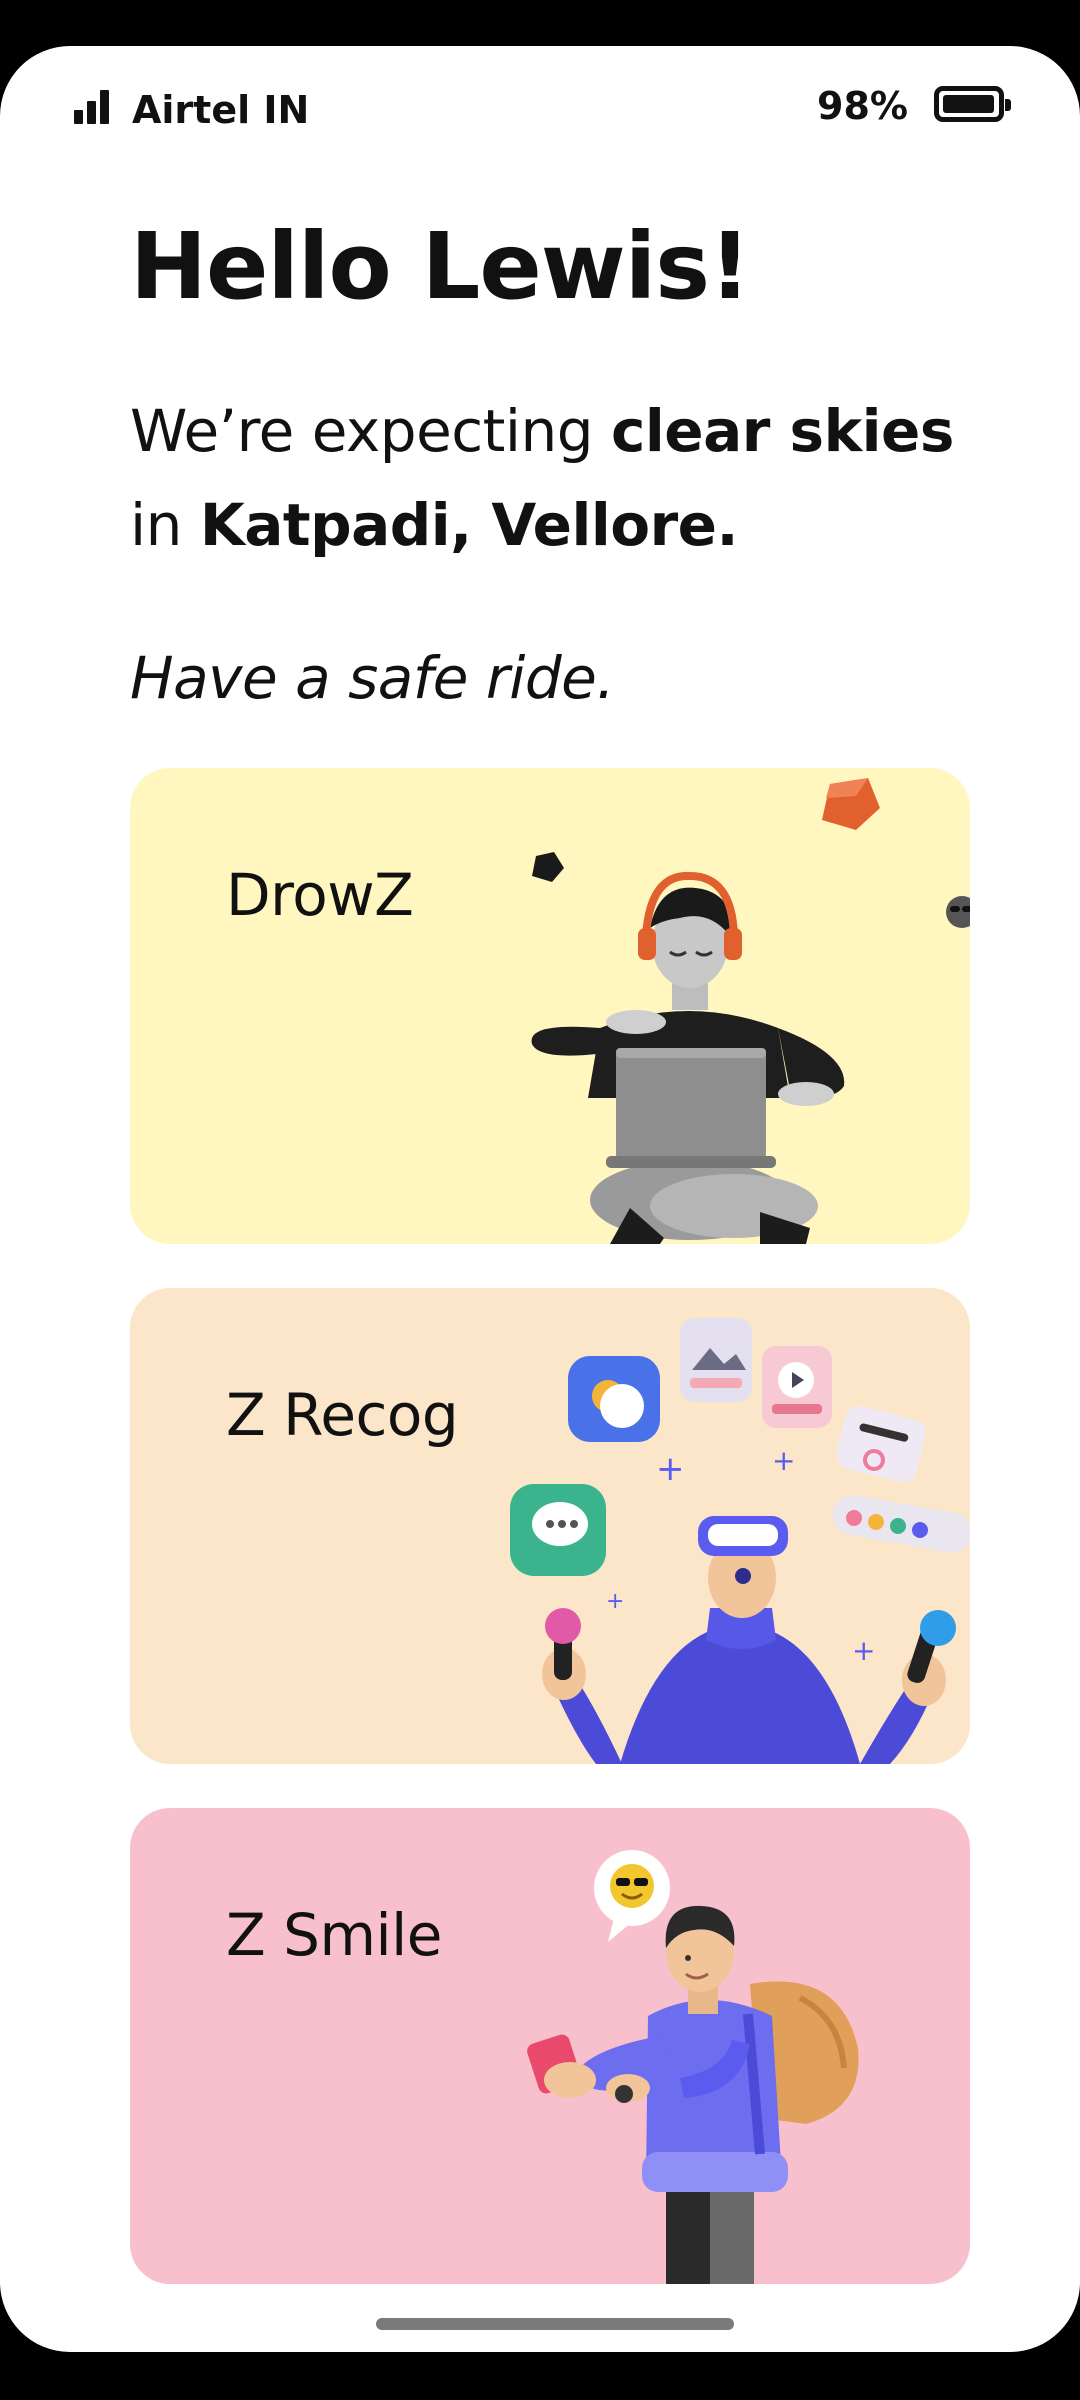  I want to click on forecast-prefix: We’re expecting, so click(371, 431).